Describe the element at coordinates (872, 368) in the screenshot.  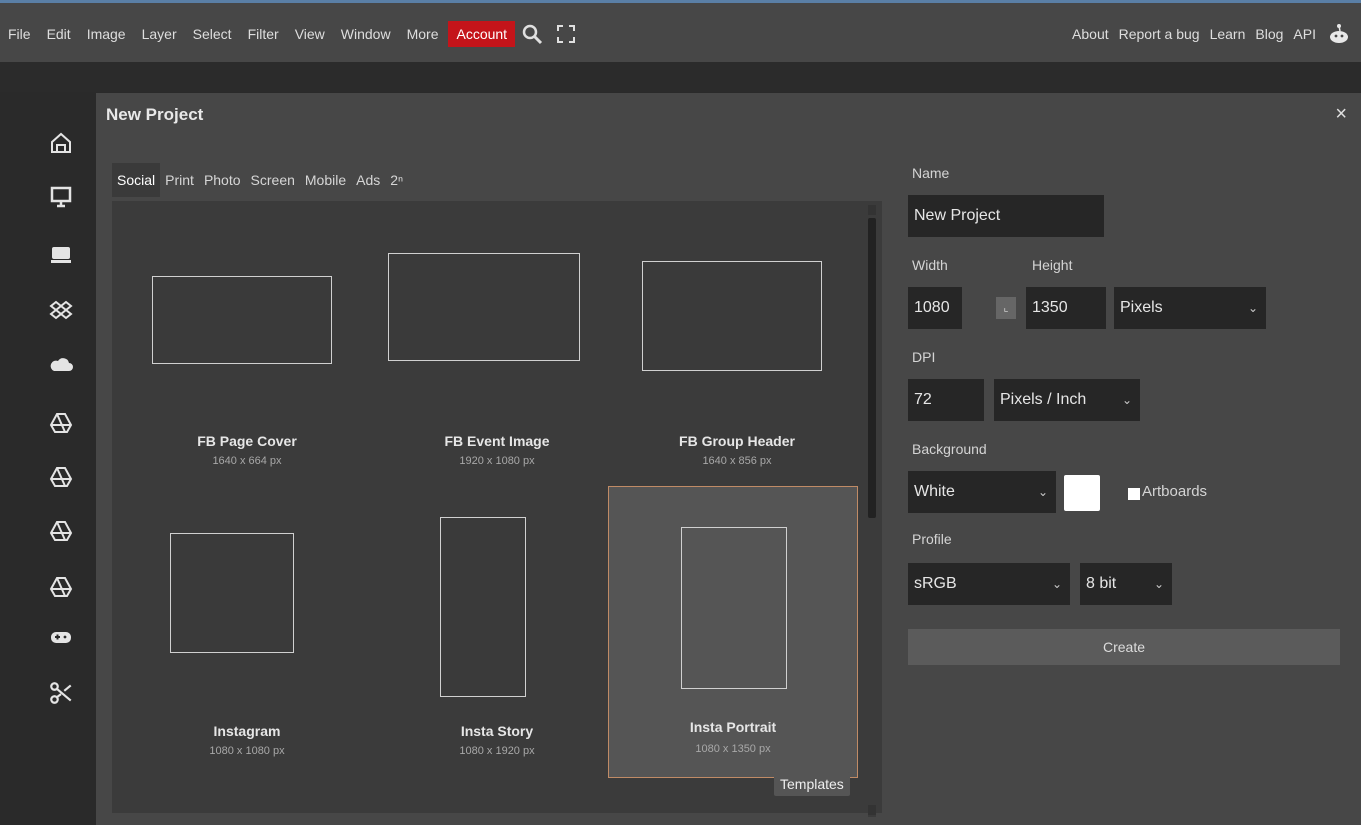
I see `scrollbar-thumb` at that location.